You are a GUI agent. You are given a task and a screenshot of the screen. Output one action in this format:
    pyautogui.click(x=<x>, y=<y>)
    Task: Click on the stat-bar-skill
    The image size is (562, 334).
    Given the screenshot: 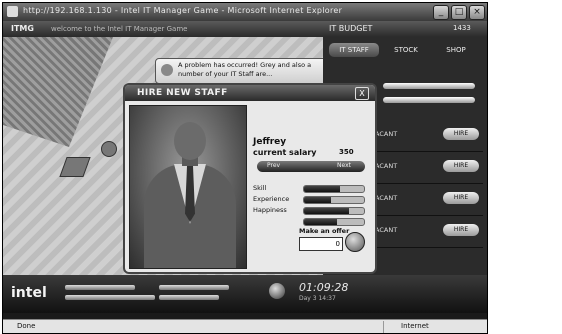 What is the action you would take?
    pyautogui.click(x=334, y=189)
    